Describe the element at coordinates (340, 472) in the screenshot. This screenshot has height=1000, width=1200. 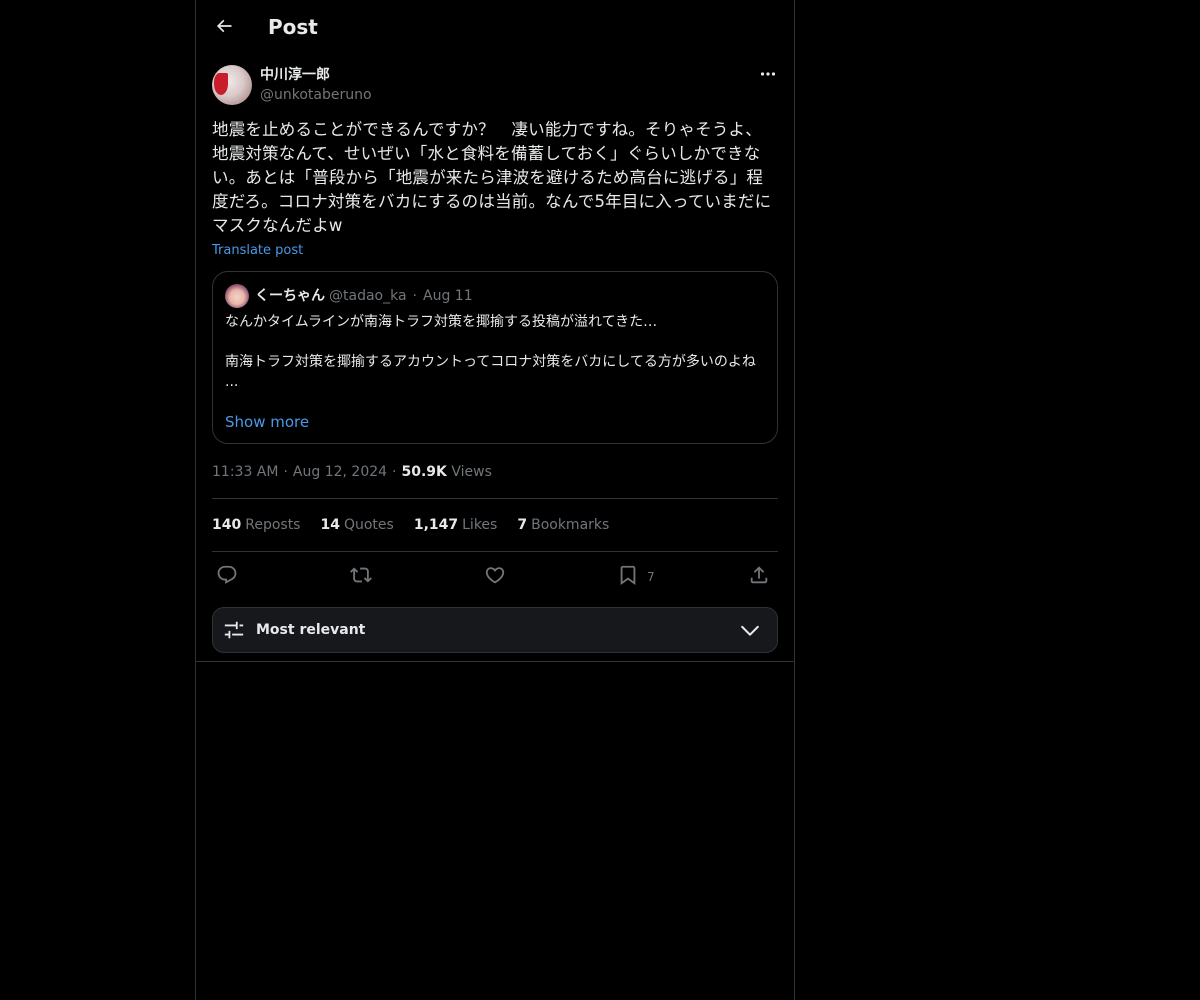
I see `post-date: Aug 12, 2024` at that location.